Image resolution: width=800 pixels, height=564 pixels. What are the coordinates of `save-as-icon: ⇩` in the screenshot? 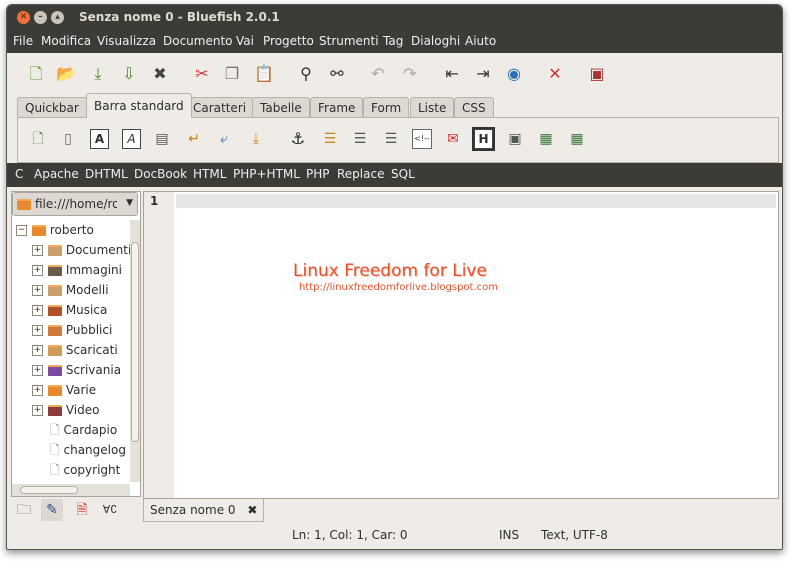 It's located at (129, 74).